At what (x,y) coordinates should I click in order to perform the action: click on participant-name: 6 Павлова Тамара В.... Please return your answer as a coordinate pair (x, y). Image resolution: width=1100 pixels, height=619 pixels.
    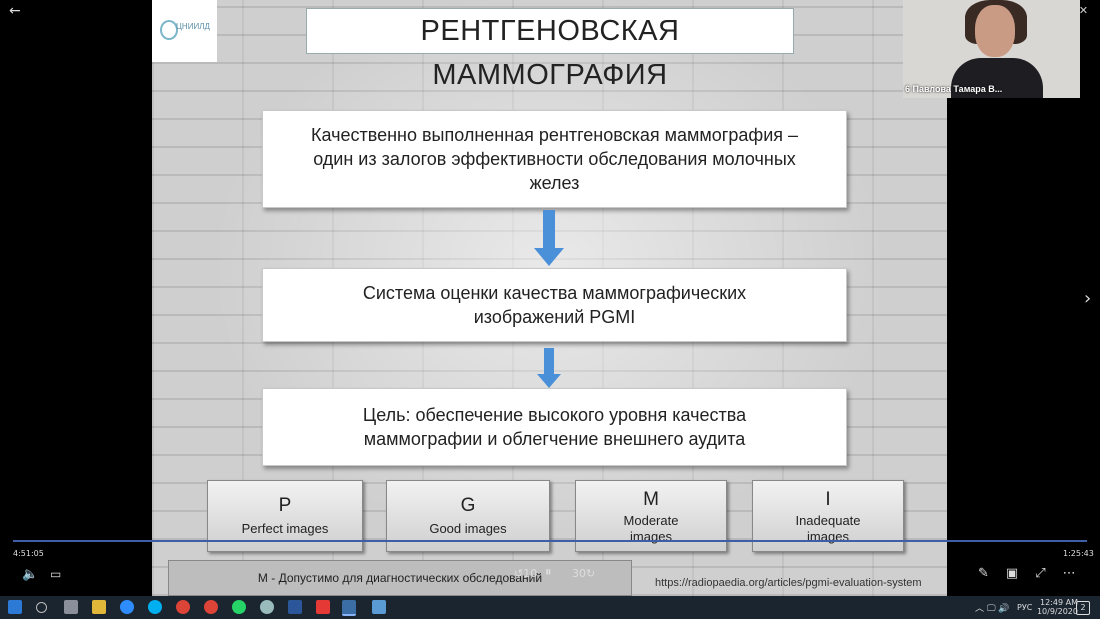
    Looking at the image, I should click on (954, 89).